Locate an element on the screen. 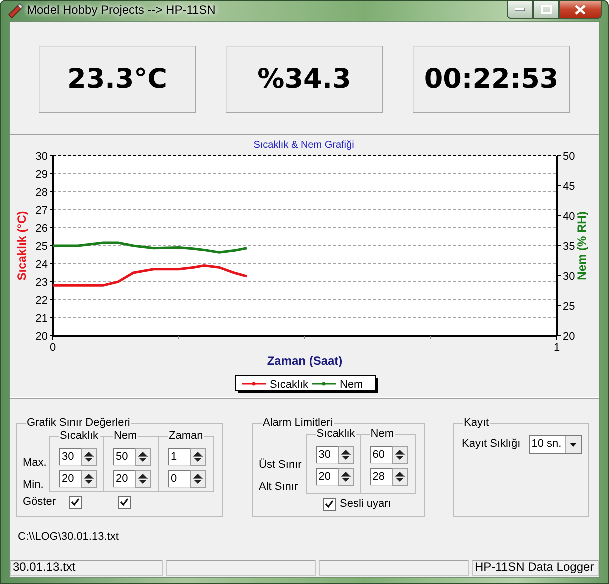 Image resolution: width=609 pixels, height=584 pixels. legend-label: Nem is located at coordinates (352, 385).